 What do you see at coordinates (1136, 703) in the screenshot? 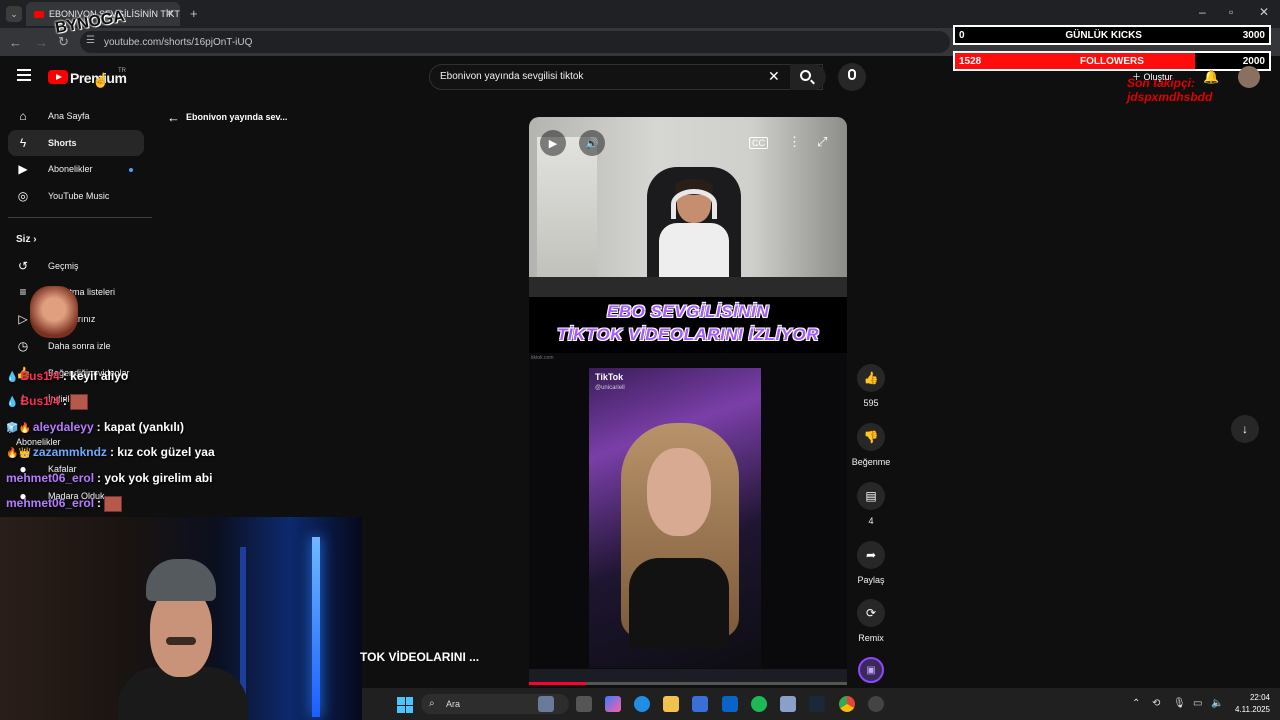
I see `tray-overflow-icon: ⌃` at bounding box center [1136, 703].